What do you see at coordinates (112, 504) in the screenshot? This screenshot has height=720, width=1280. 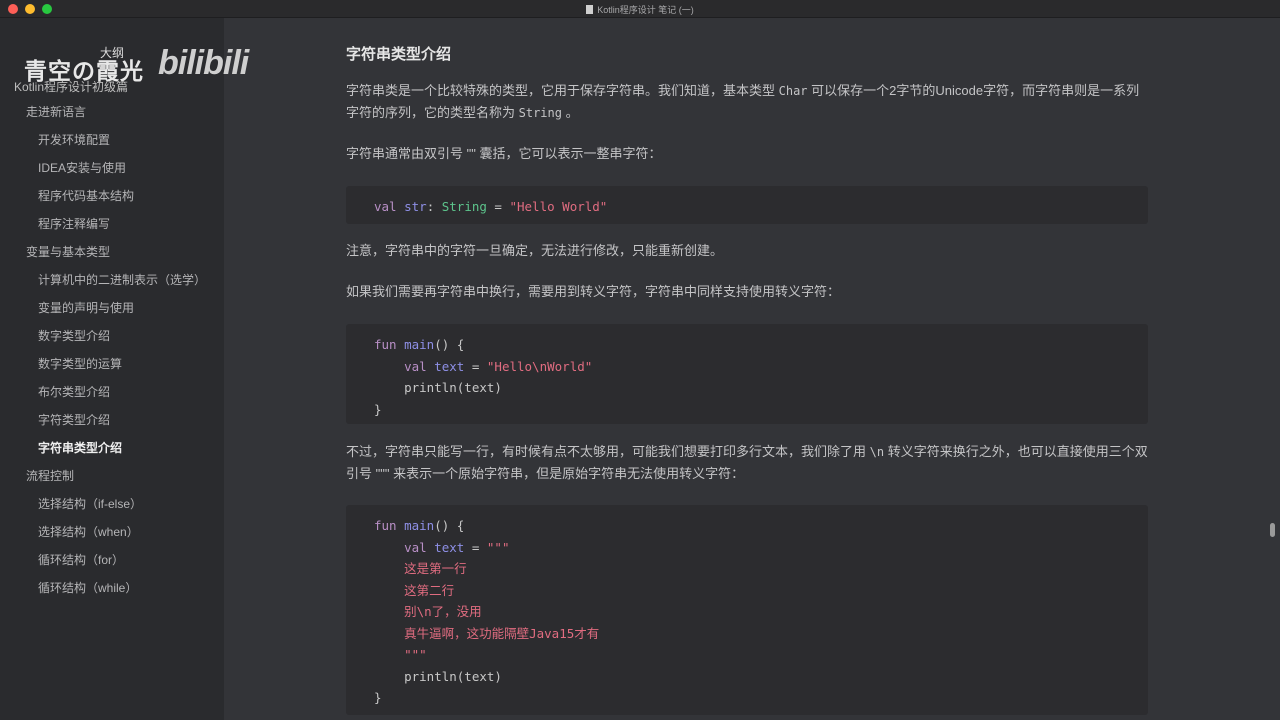 I see `outline-item: 选择结构（if-else）` at bounding box center [112, 504].